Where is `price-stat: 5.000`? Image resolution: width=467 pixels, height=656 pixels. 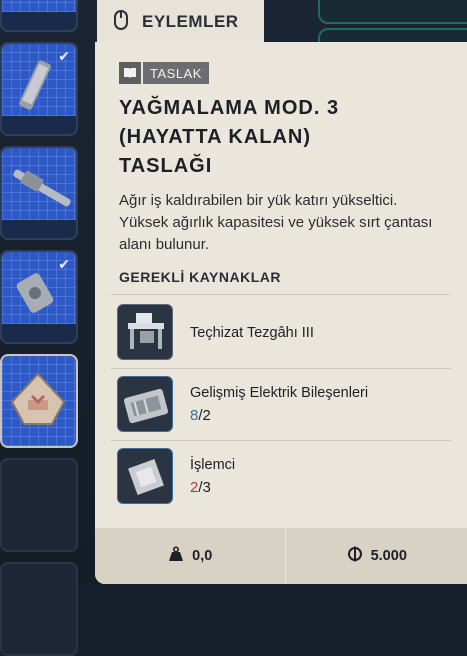
price-stat: 5.000 is located at coordinates (376, 556).